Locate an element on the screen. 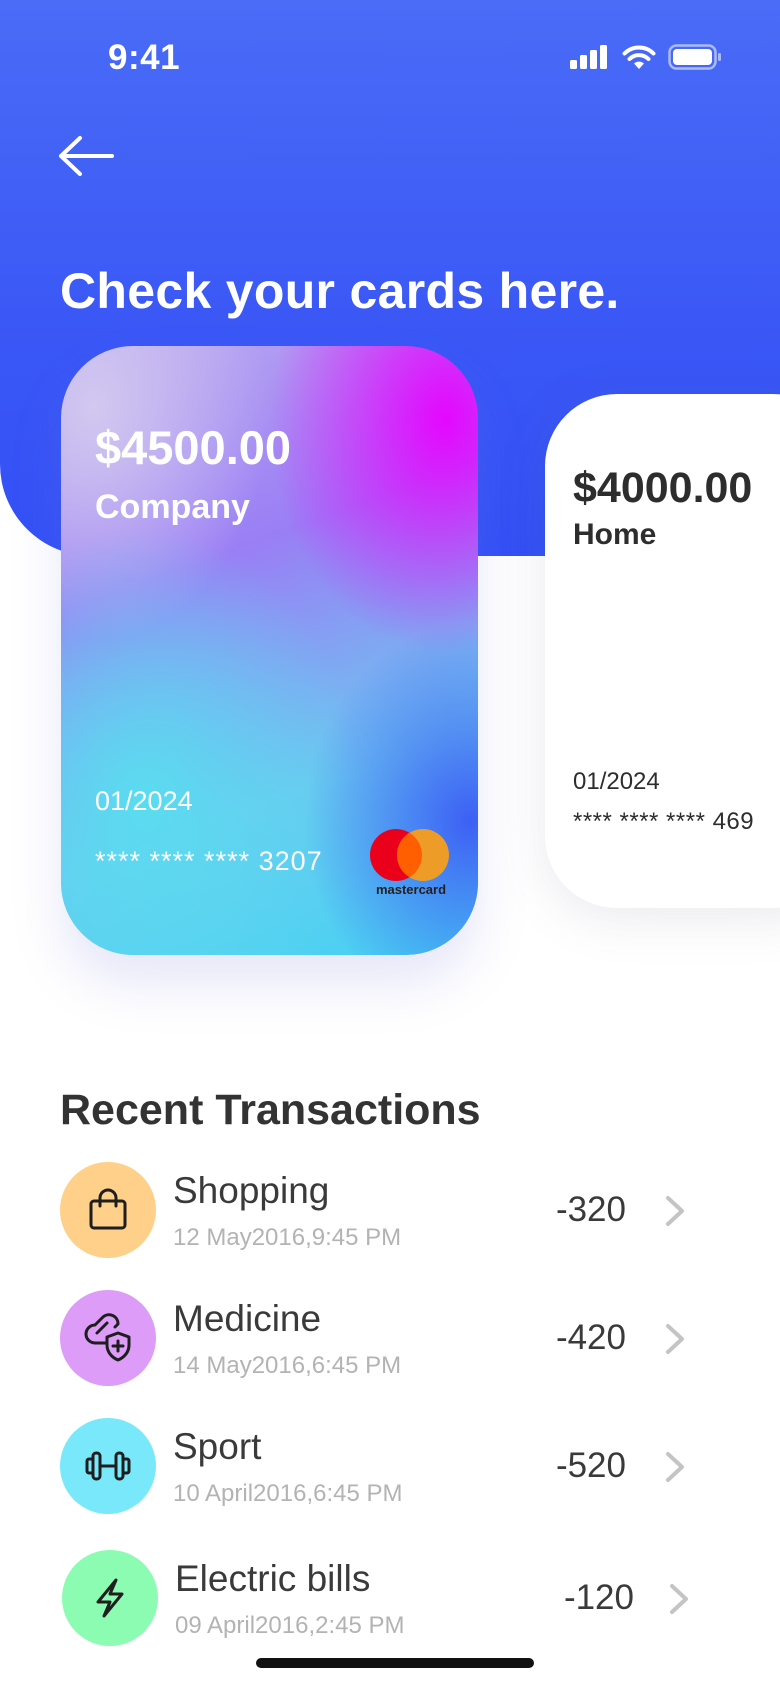 The image size is (780, 1688). medicine-icon is located at coordinates (107, 1337).